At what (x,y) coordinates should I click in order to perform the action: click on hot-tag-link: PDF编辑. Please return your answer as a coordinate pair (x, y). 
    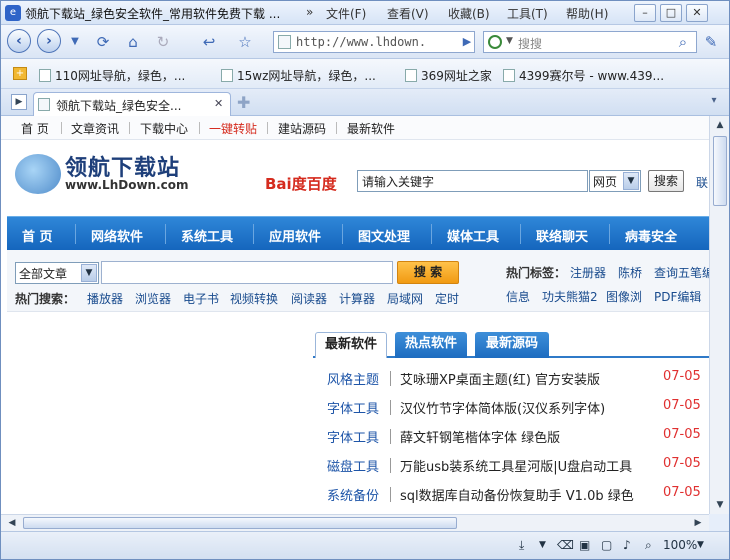
    Looking at the image, I should click on (677, 296).